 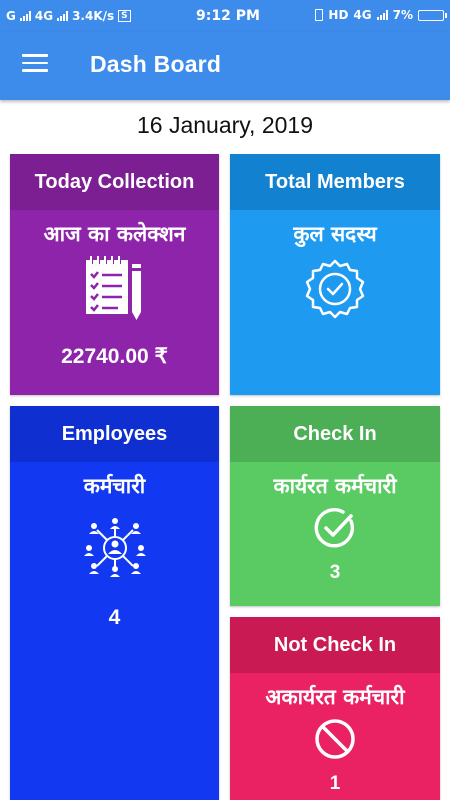 What do you see at coordinates (11, 16) in the screenshot?
I see `carrier-label: G` at bounding box center [11, 16].